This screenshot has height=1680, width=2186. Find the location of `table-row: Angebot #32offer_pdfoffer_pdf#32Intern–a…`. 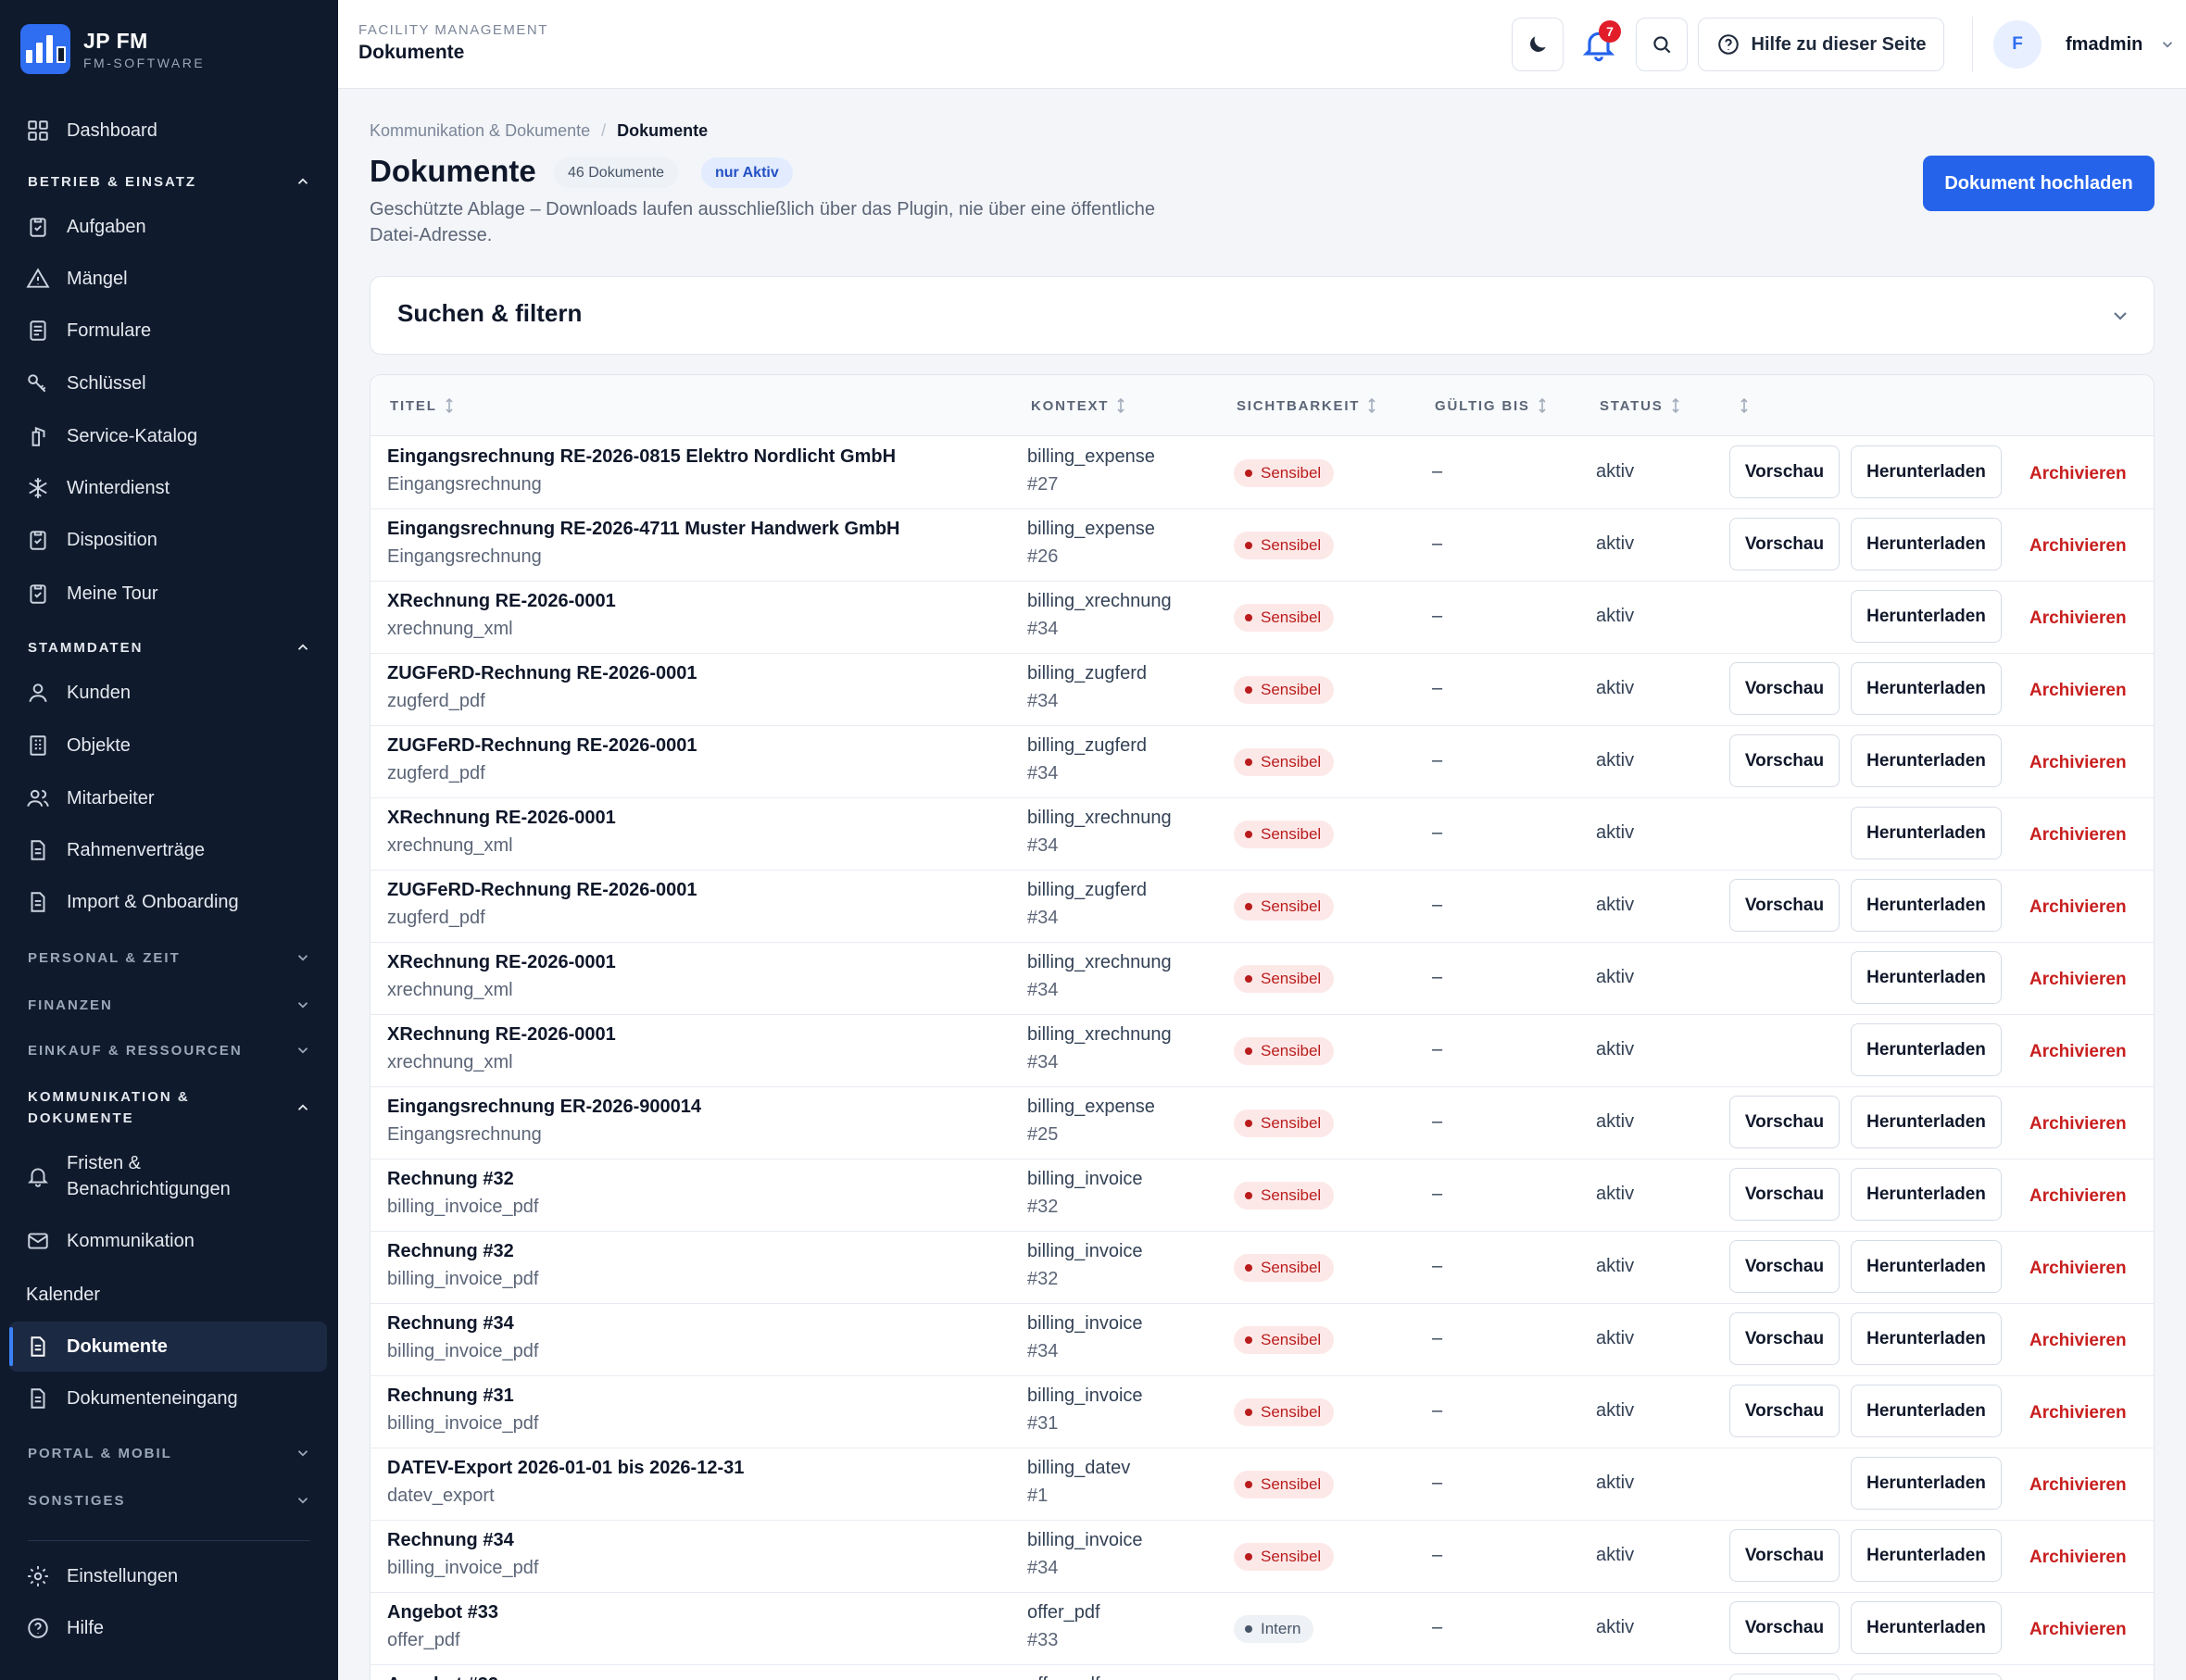

table-row: Angebot #32offer_pdfoffer_pdf#32Intern–a… is located at coordinates (1262, 1672).